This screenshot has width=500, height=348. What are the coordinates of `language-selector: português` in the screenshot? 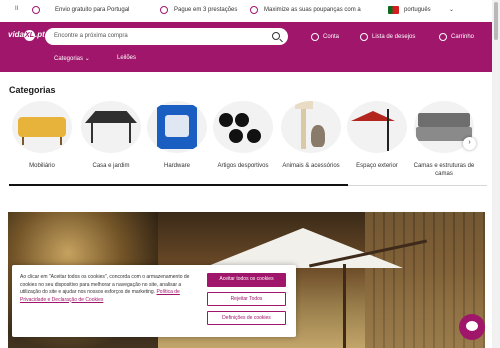 It's located at (417, 10).